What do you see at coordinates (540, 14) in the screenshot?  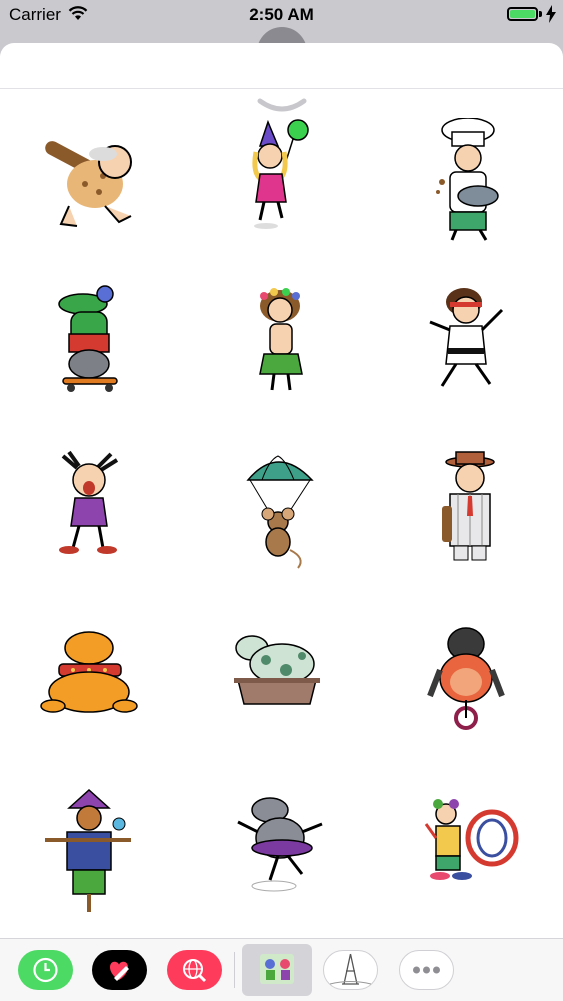 I see `battery-tip` at bounding box center [540, 14].